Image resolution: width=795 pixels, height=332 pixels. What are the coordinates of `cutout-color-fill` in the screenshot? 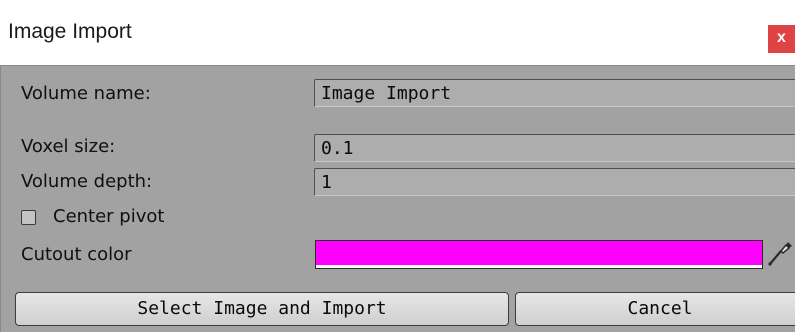 It's located at (539, 253).